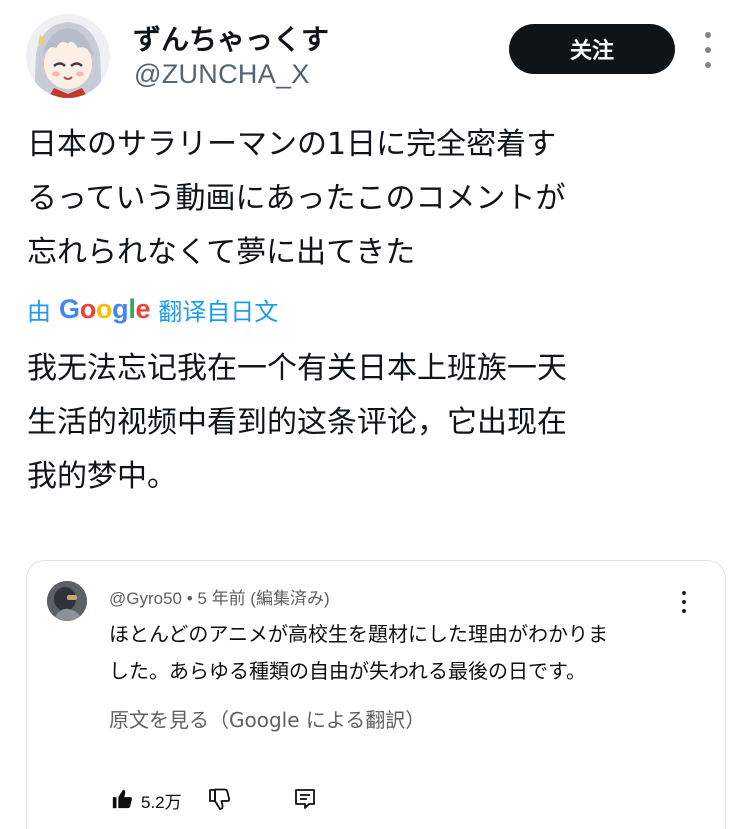  What do you see at coordinates (267, 718) in the screenshot?
I see `see-original-link: 原文を見る（Google による翻訳）` at bounding box center [267, 718].